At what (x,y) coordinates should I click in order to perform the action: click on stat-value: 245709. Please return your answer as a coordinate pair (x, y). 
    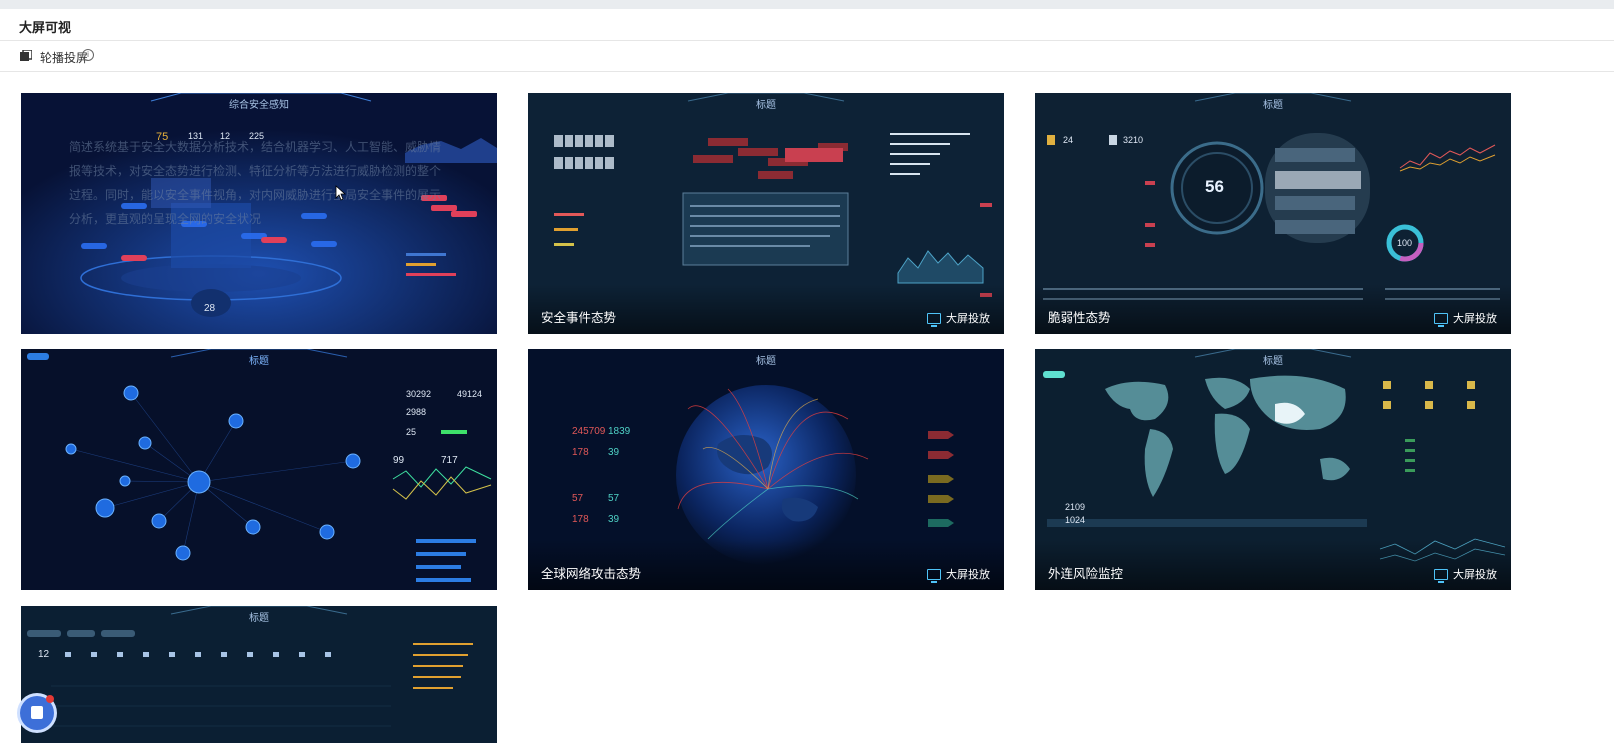
    Looking at the image, I should click on (589, 431).